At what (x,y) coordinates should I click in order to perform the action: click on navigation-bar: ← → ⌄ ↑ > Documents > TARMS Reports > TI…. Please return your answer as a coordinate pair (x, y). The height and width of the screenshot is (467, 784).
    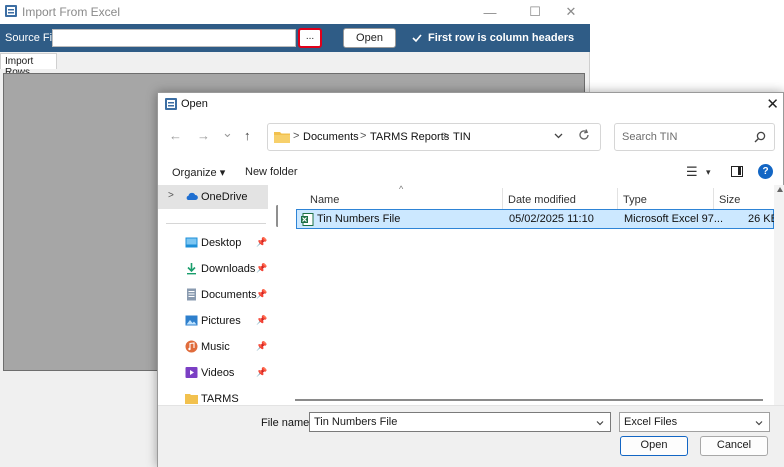
    Looking at the image, I should click on (471, 137).